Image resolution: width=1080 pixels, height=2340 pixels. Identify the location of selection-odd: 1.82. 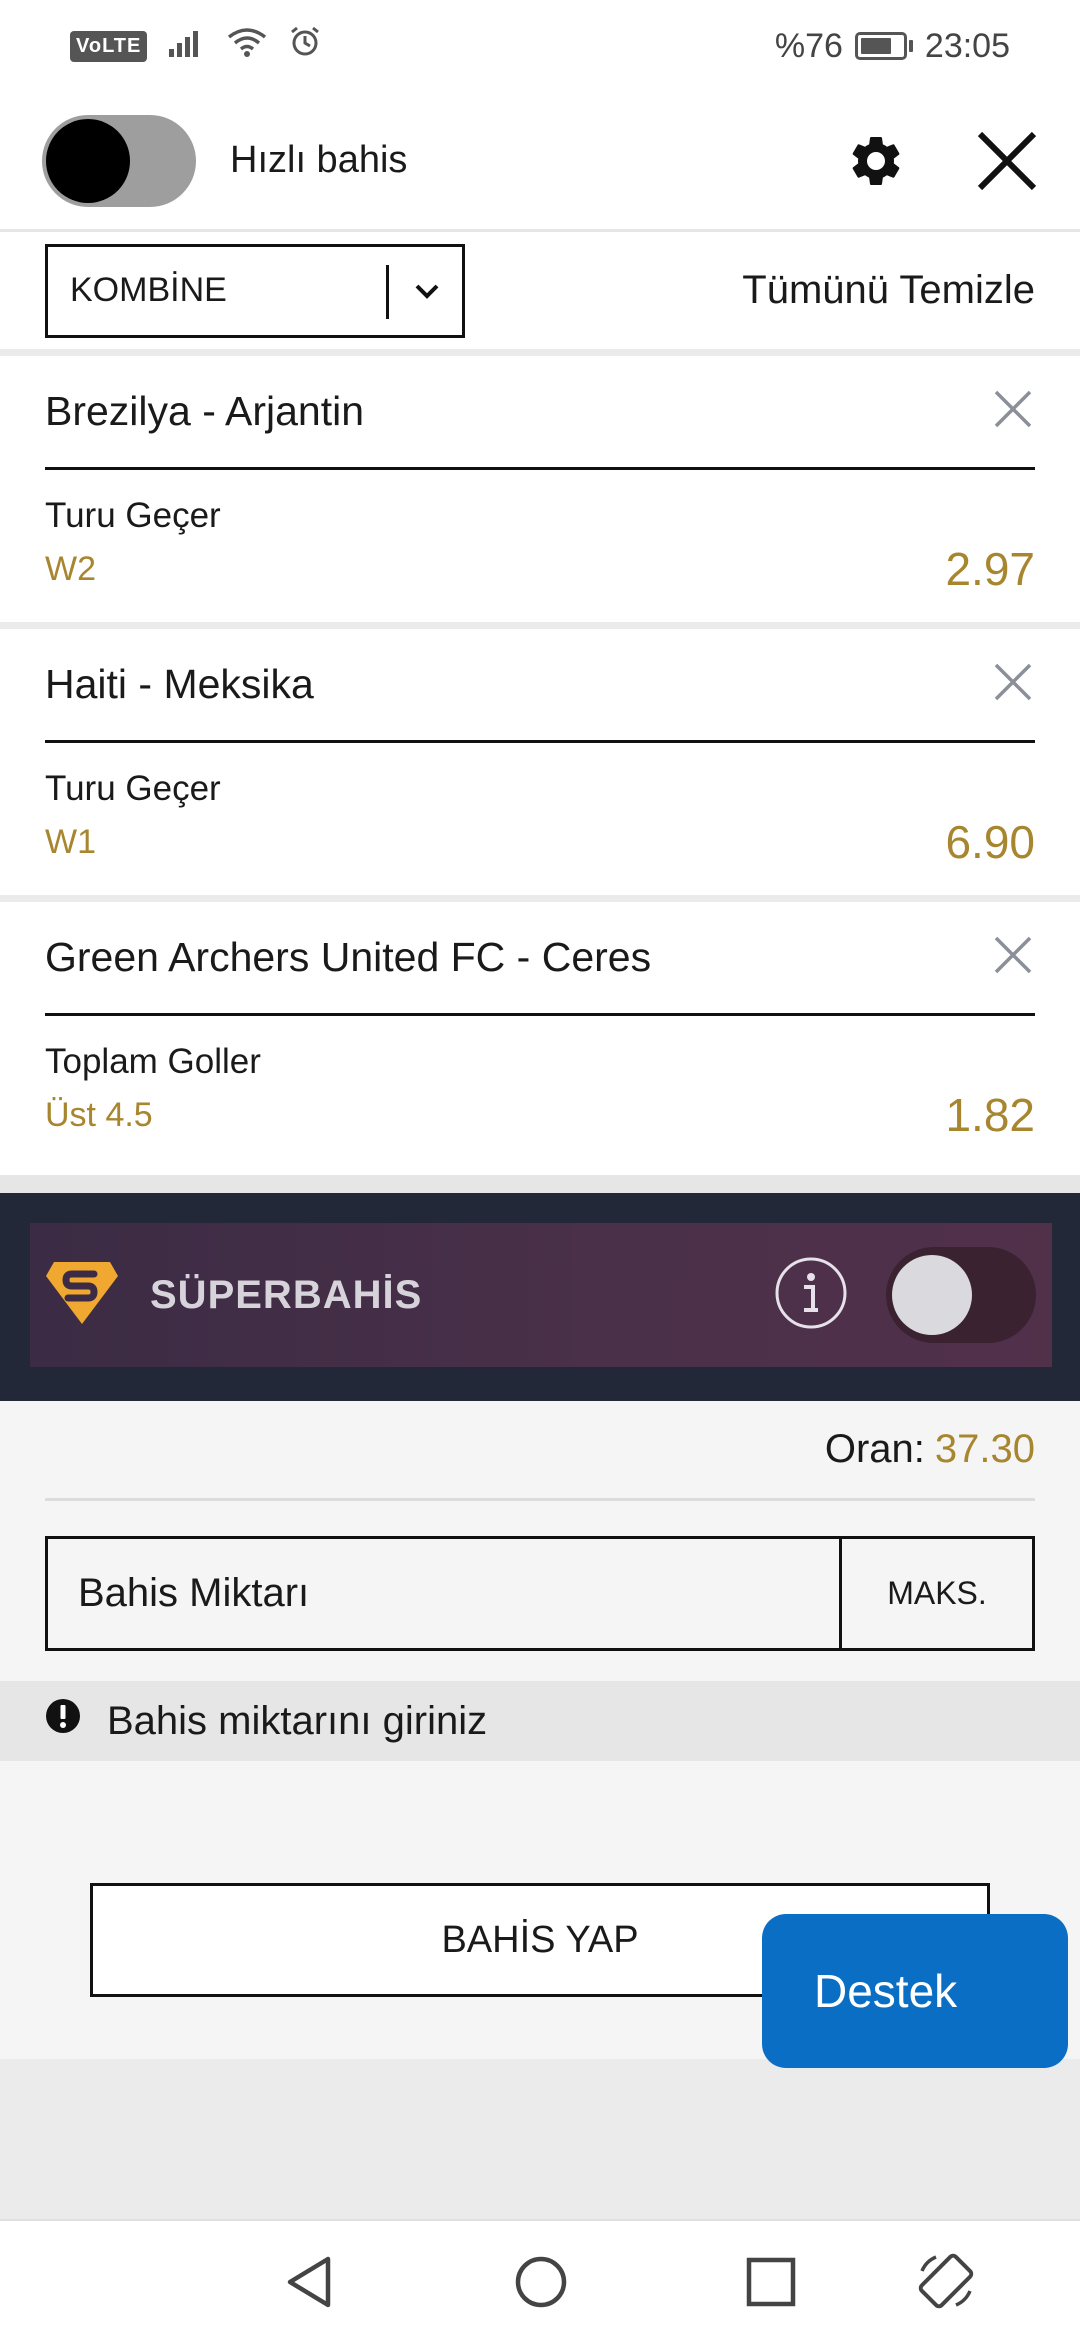
(990, 1115).